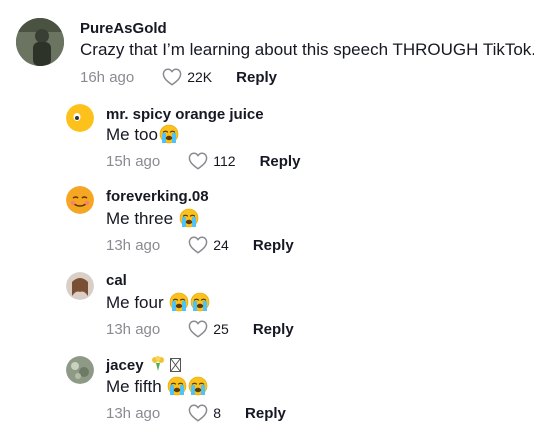 Image resolution: width=534 pixels, height=436 pixels. I want to click on comment-meta: 15h ago 112 Reply, so click(203, 161).